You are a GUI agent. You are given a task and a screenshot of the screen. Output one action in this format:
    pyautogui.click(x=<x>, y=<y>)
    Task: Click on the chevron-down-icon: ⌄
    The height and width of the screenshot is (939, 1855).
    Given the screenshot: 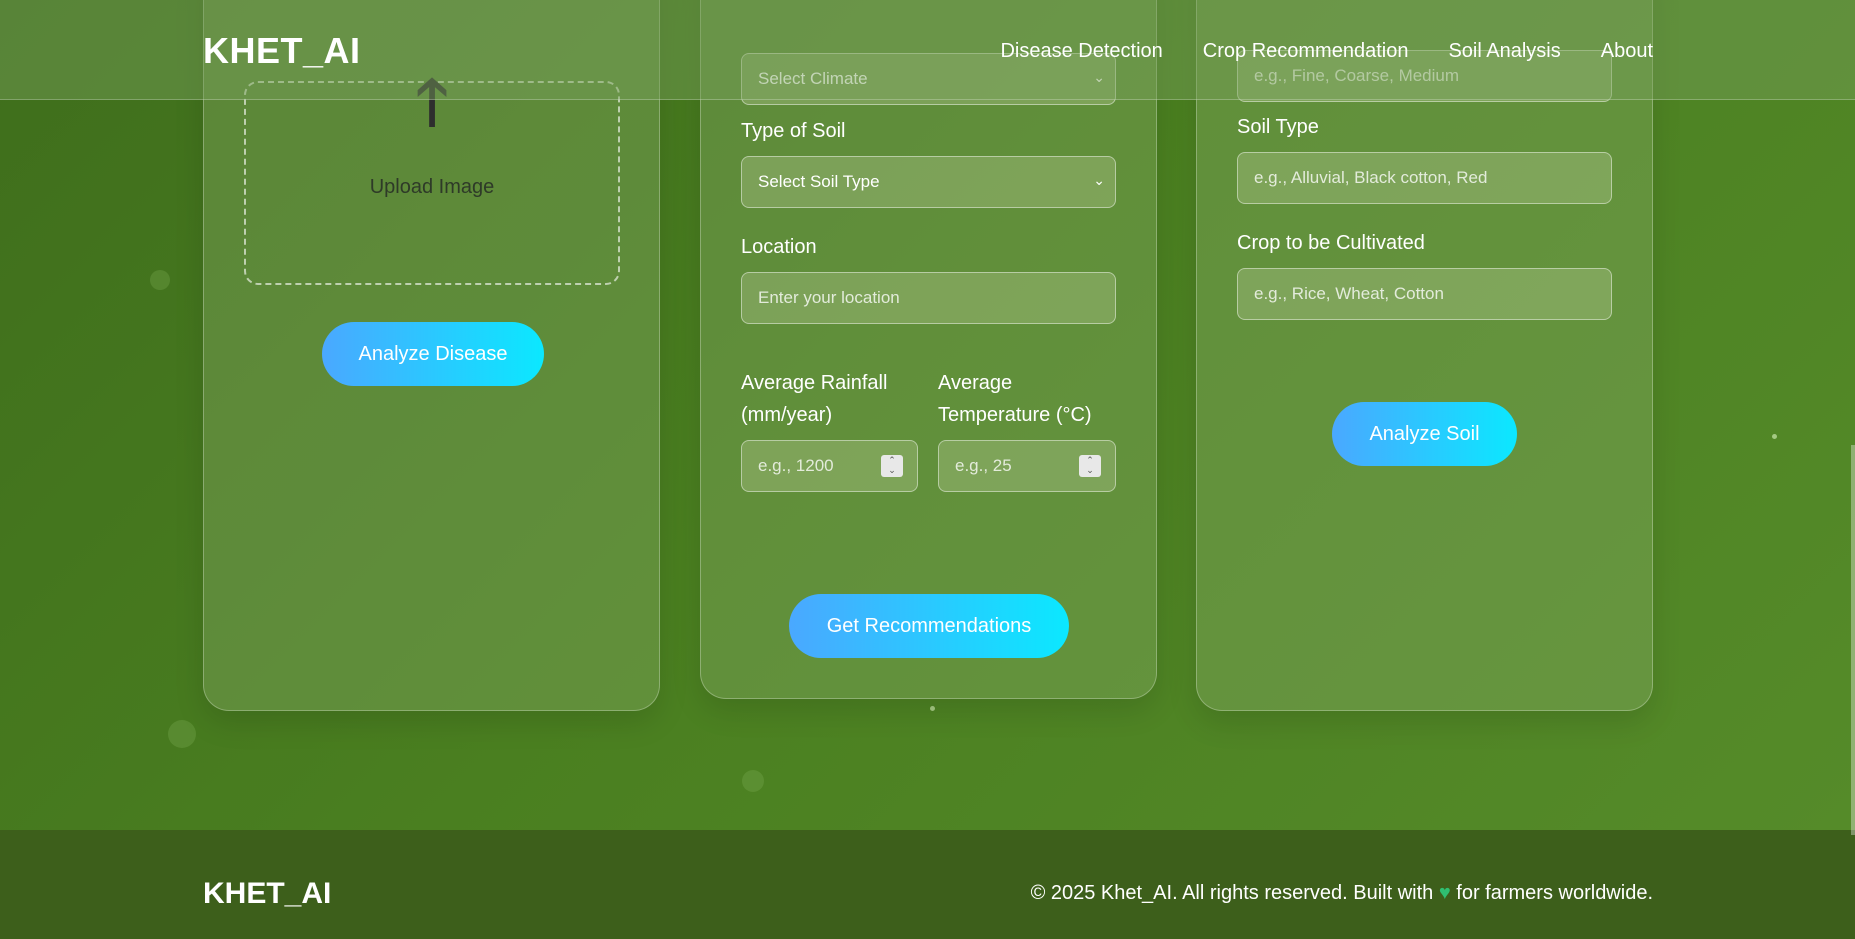 What is the action you would take?
    pyautogui.click(x=1099, y=180)
    